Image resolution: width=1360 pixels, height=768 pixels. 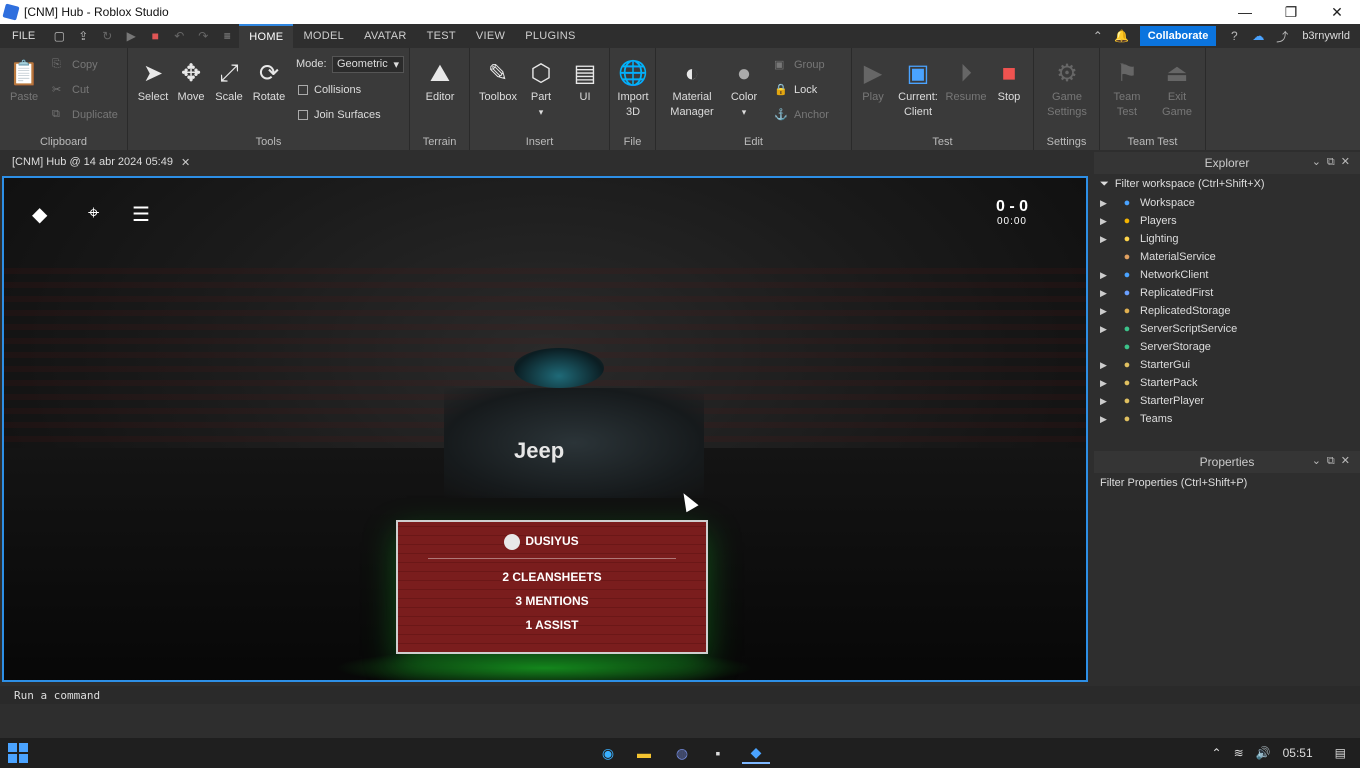 What do you see at coordinates (498, 81) in the screenshot?
I see `toolbox-button: ✎ Toolbox` at bounding box center [498, 81].